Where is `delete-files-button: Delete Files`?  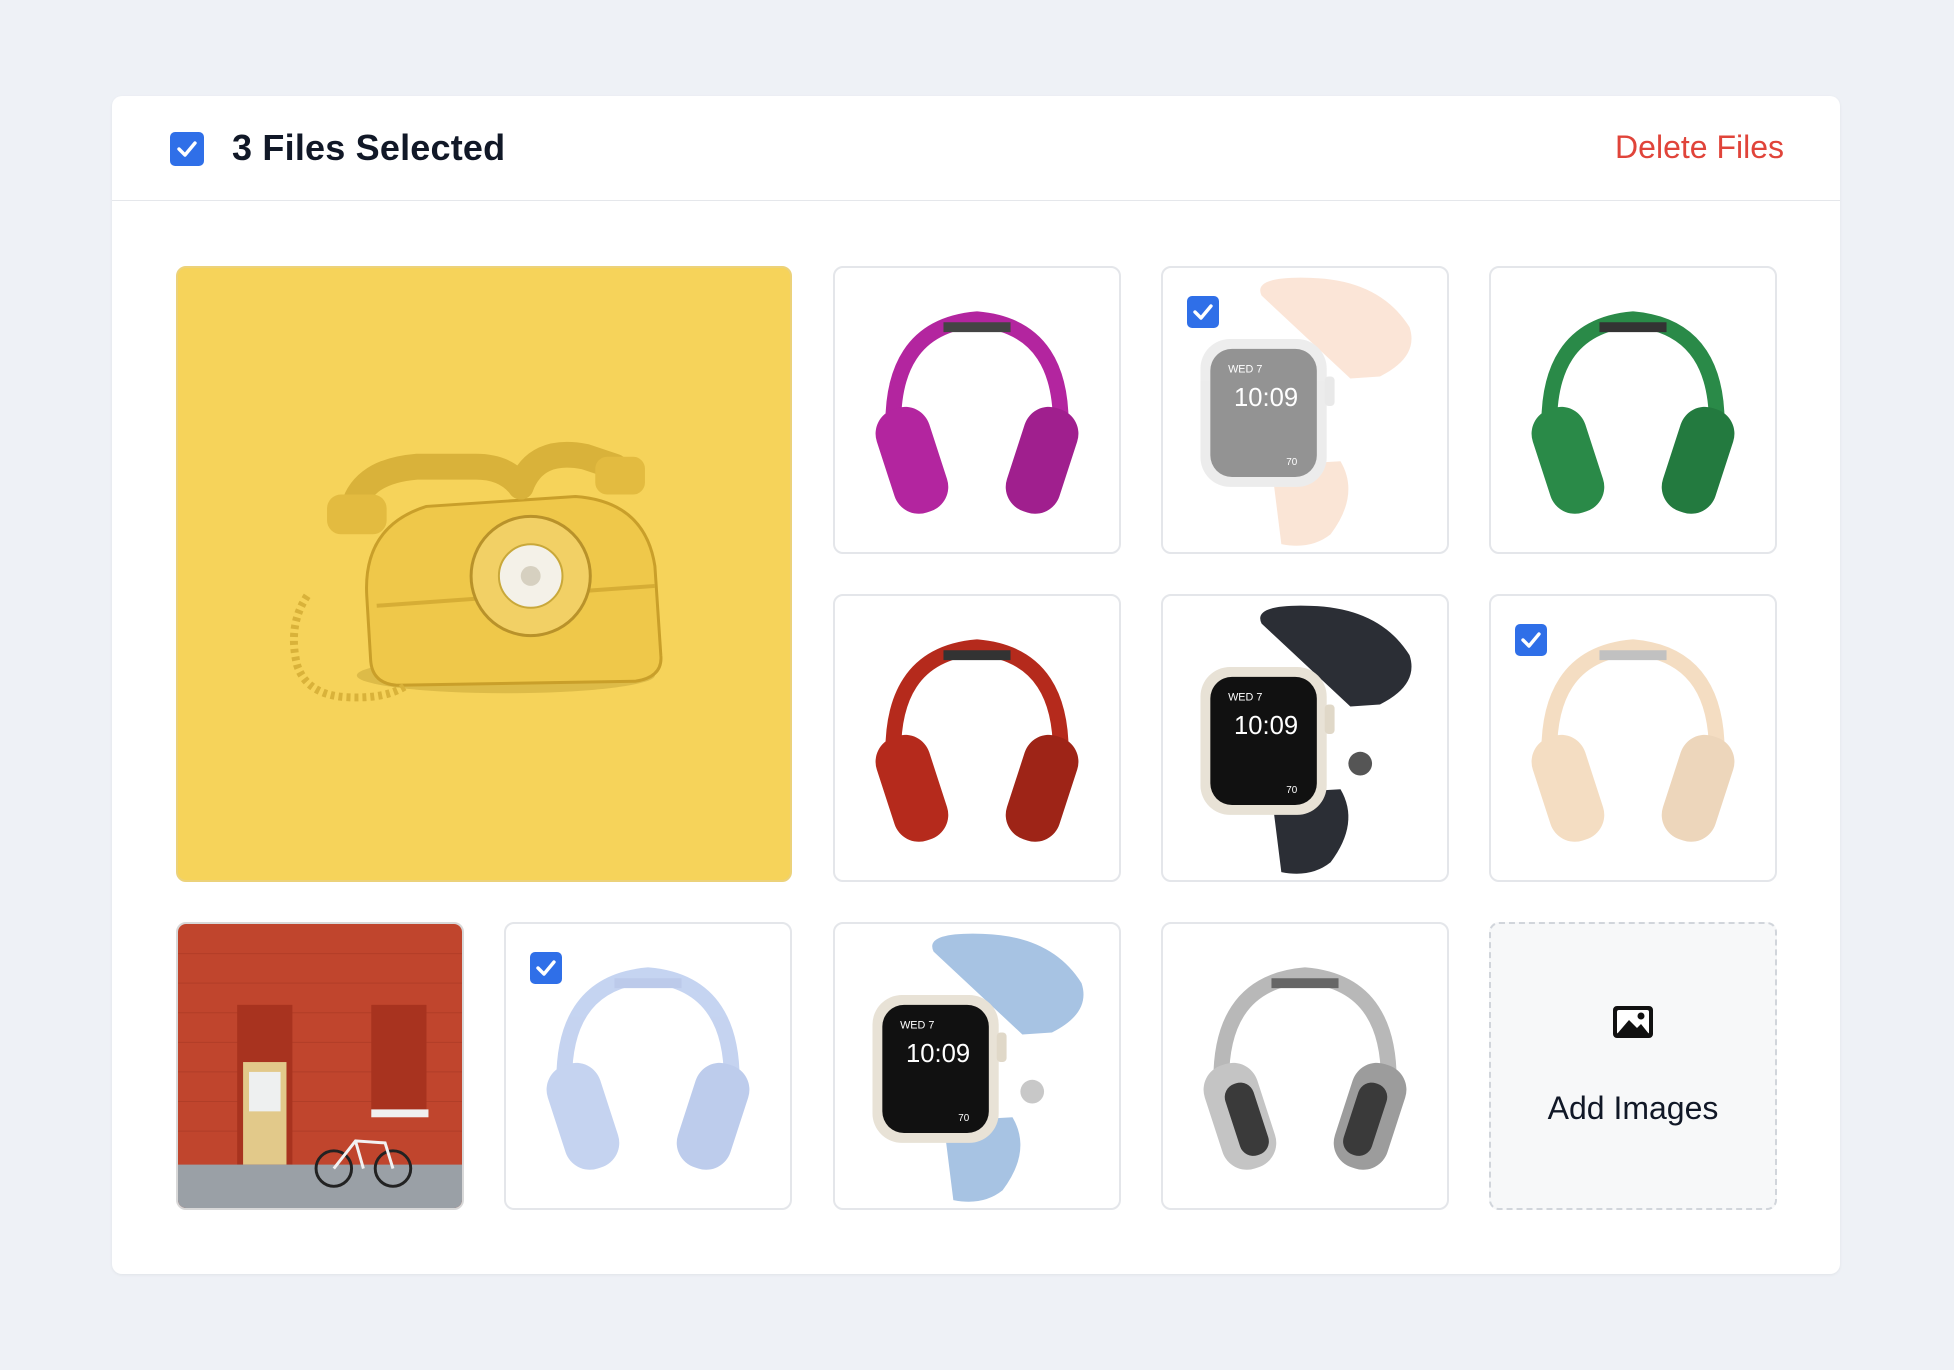 delete-files-button: Delete Files is located at coordinates (1699, 147).